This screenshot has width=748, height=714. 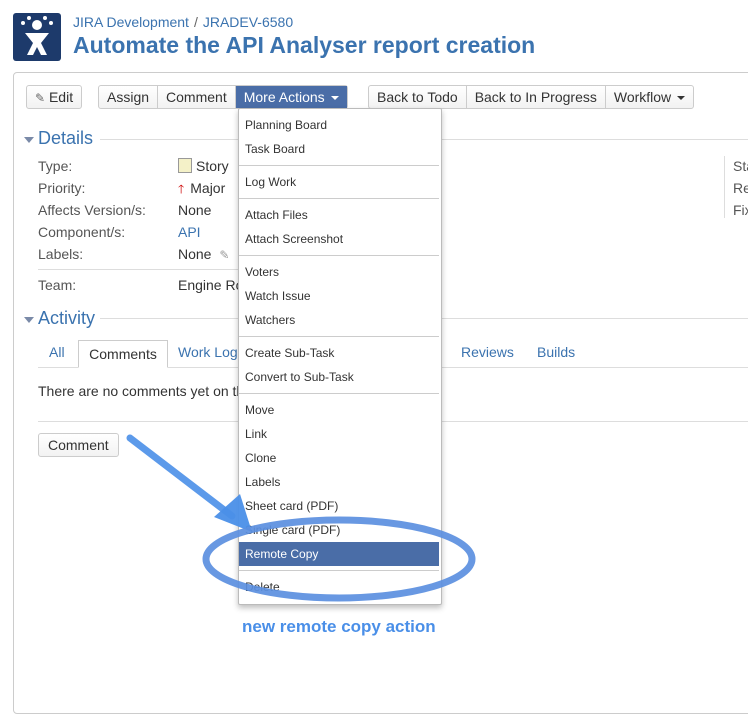 I want to click on annotation-ellipse, so click(x=339, y=559).